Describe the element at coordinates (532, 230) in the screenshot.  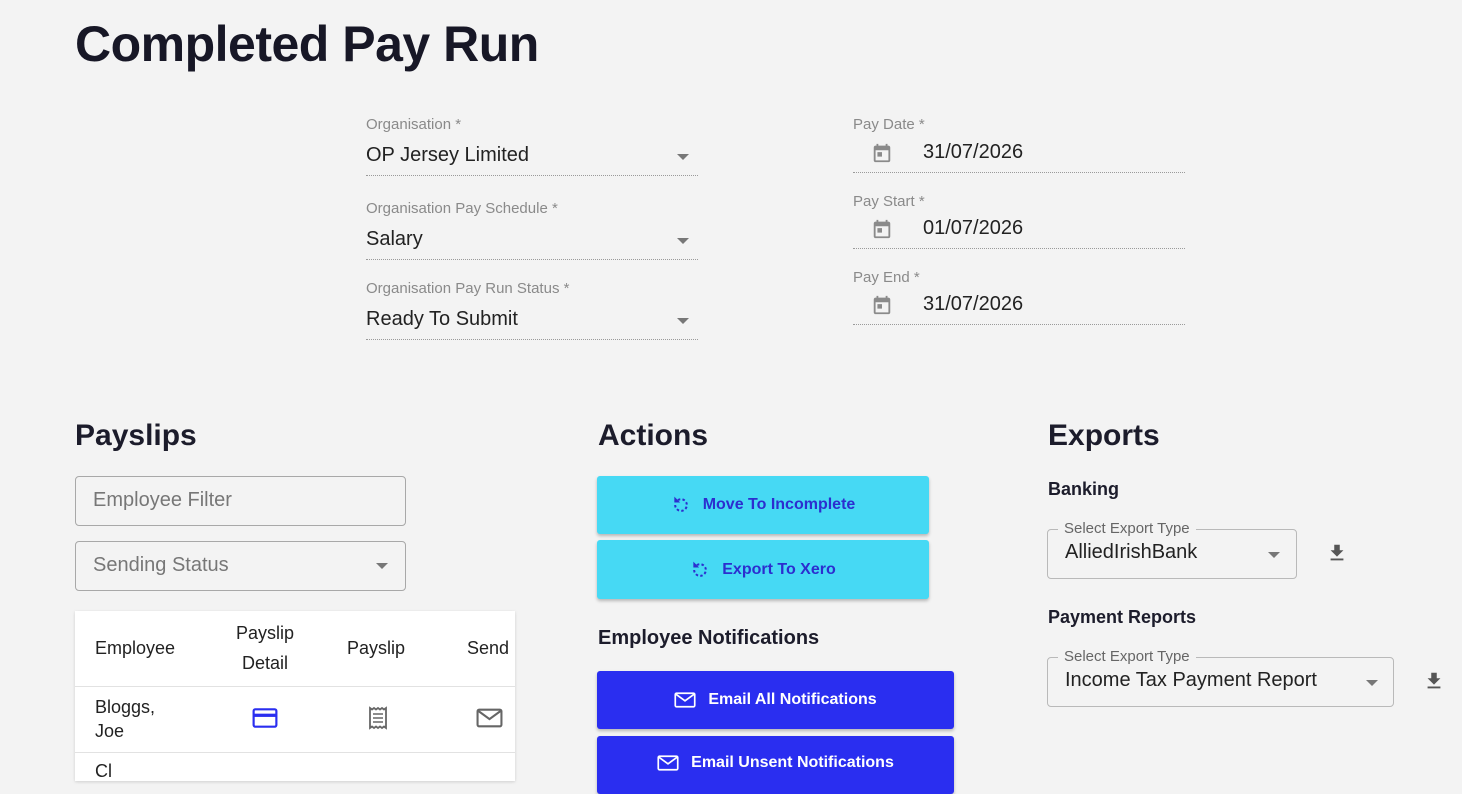
I see `pay-schedule-select: Organisation Pay Schedule * Salary` at that location.